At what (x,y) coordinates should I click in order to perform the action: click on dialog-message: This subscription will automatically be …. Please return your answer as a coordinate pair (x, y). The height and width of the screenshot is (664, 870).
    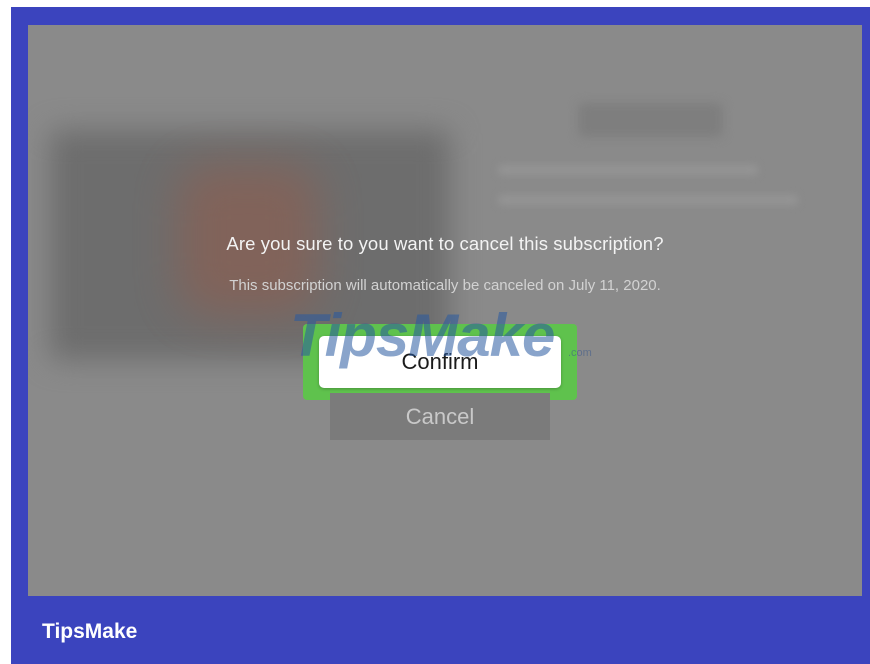
    Looking at the image, I should click on (445, 285).